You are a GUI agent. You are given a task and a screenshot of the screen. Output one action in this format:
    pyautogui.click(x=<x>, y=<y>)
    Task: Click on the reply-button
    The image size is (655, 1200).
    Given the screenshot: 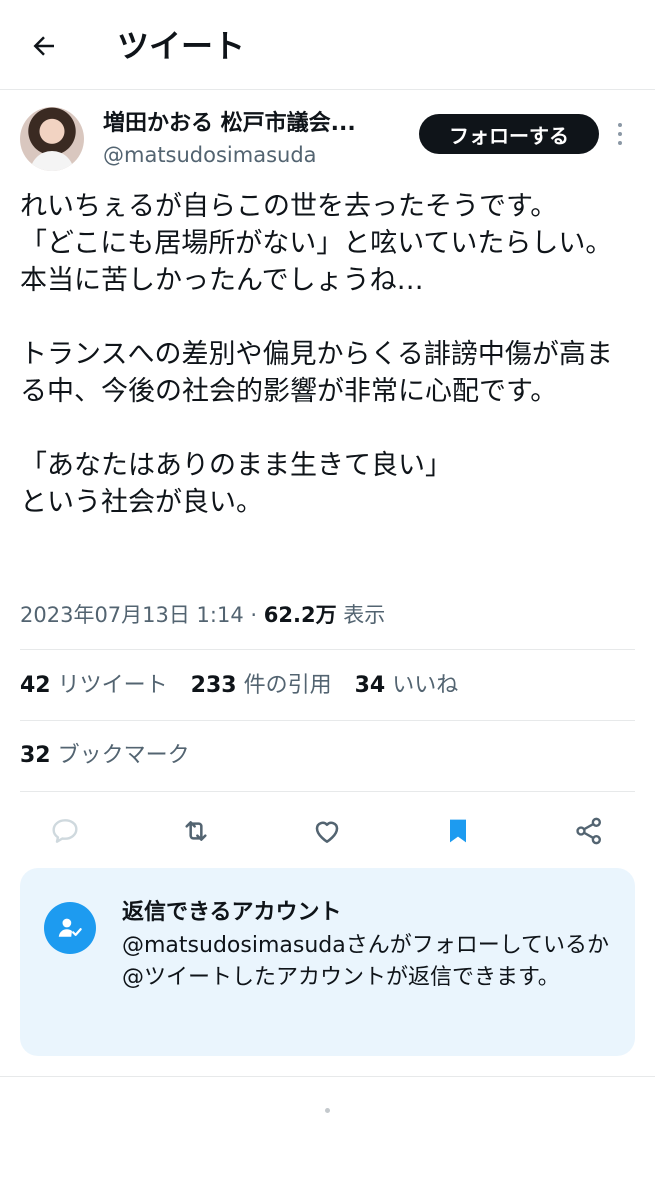 What is the action you would take?
    pyautogui.click(x=65, y=831)
    